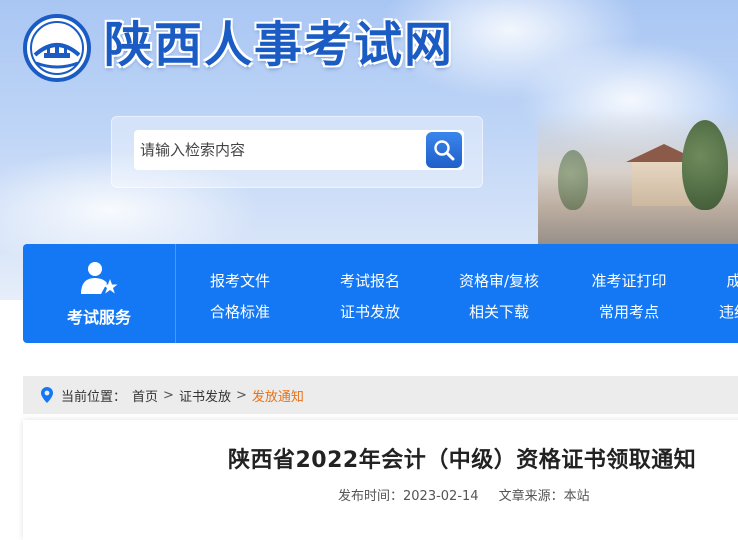 The image size is (738, 540). I want to click on search-button, so click(444, 150).